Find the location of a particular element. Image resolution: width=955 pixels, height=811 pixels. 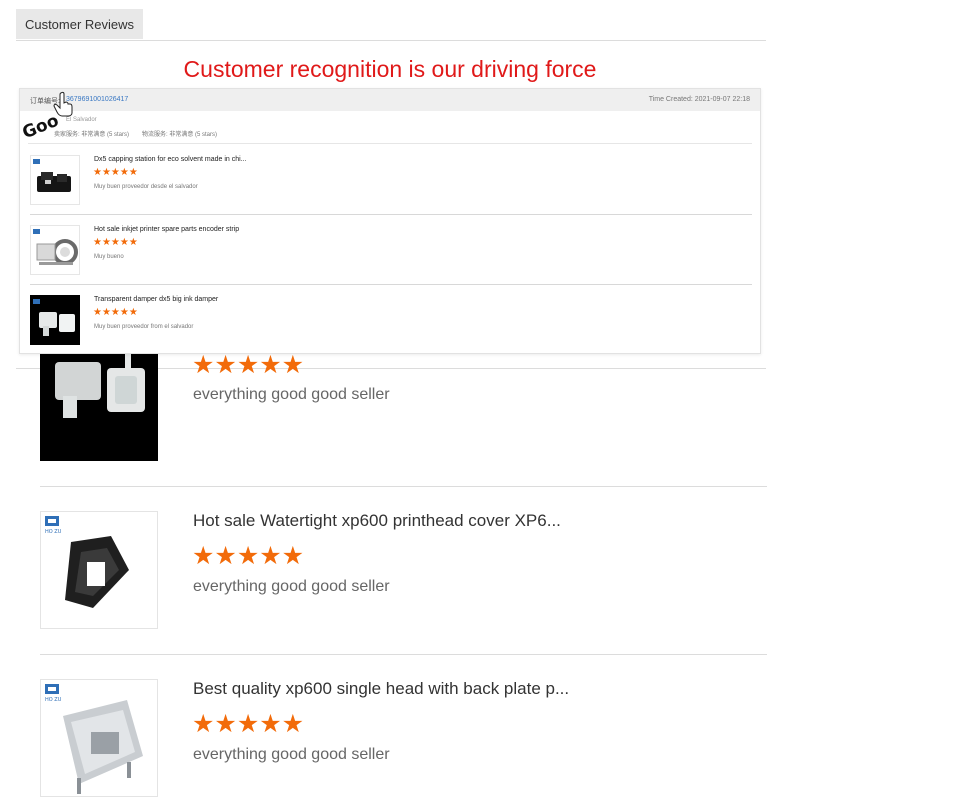

tab-customer-reviews: Customer Reviews is located at coordinates (79, 24).